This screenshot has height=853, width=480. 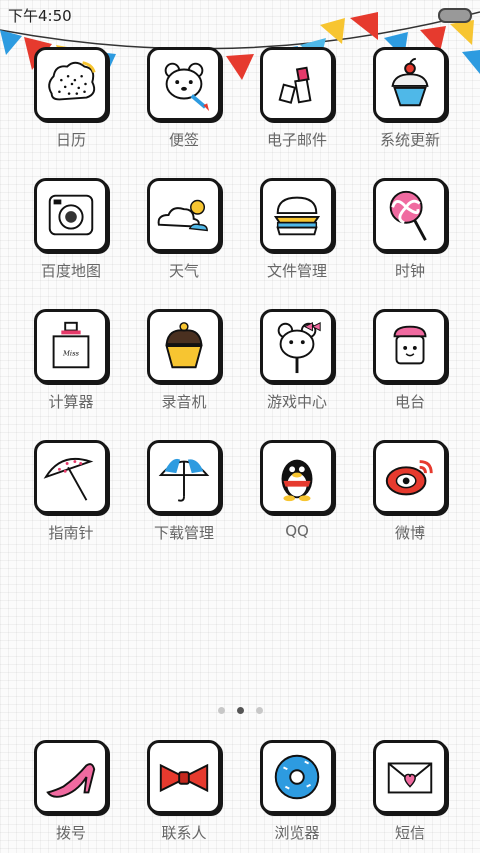 I want to click on muffin-icon, so click(x=184, y=345).